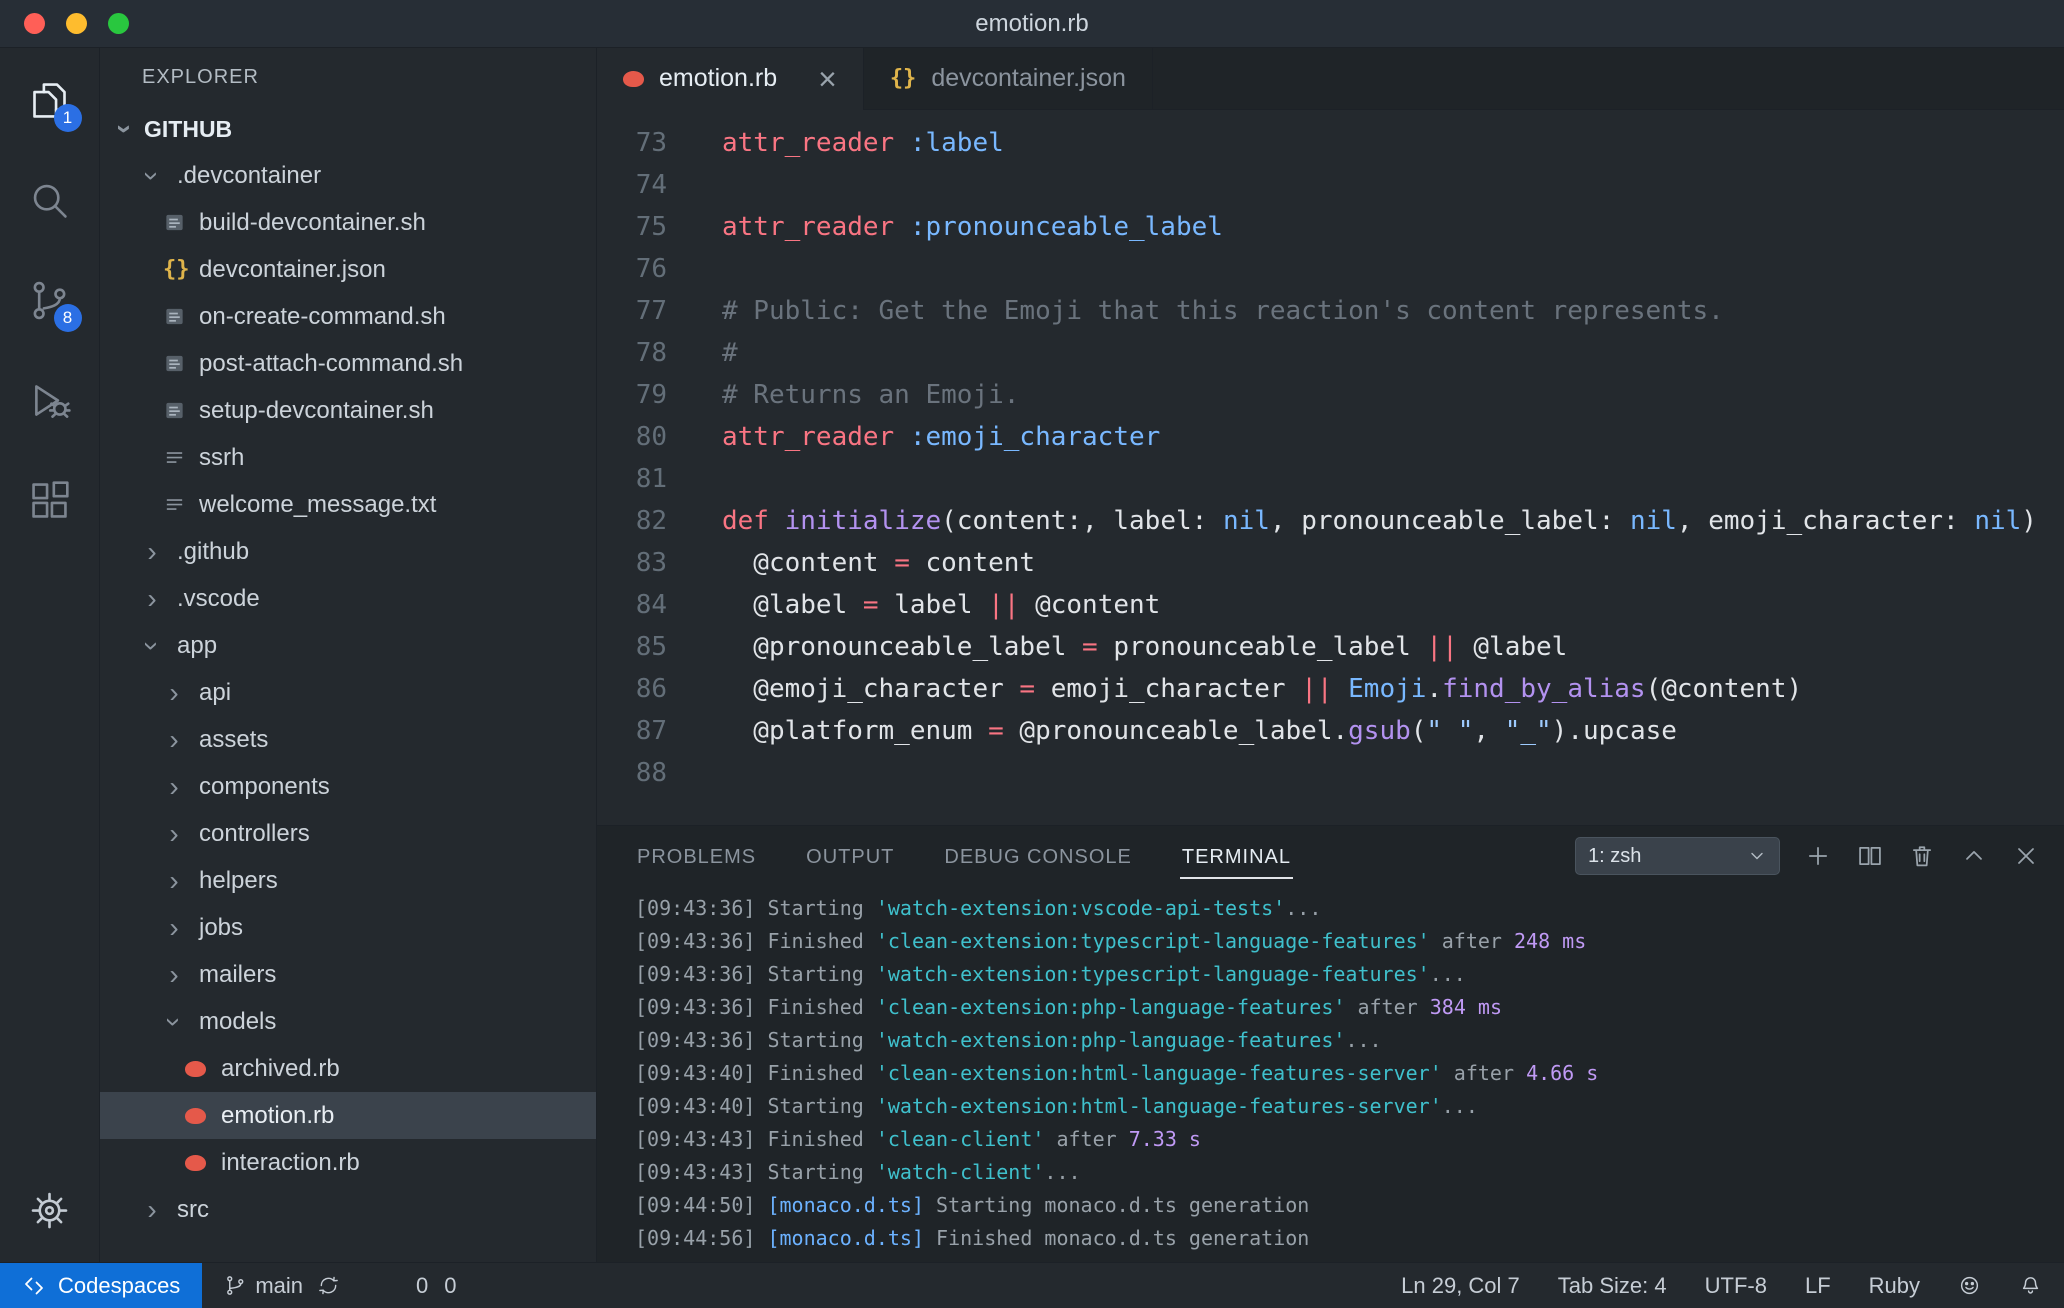  Describe the element at coordinates (850, 856) in the screenshot. I see `tab-output: OUTPUT` at that location.